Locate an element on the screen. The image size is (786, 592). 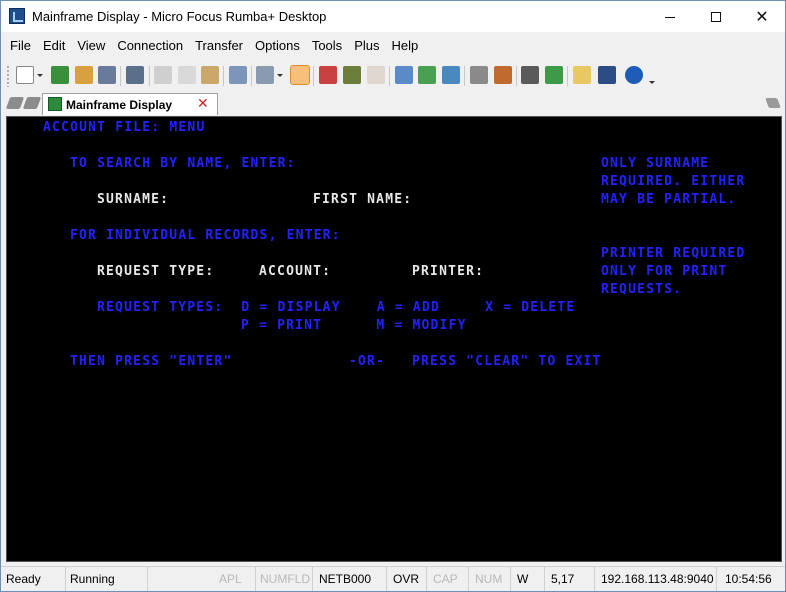
printer-note-line2: ONLY FOR PRINT is located at coordinates (664, 271).